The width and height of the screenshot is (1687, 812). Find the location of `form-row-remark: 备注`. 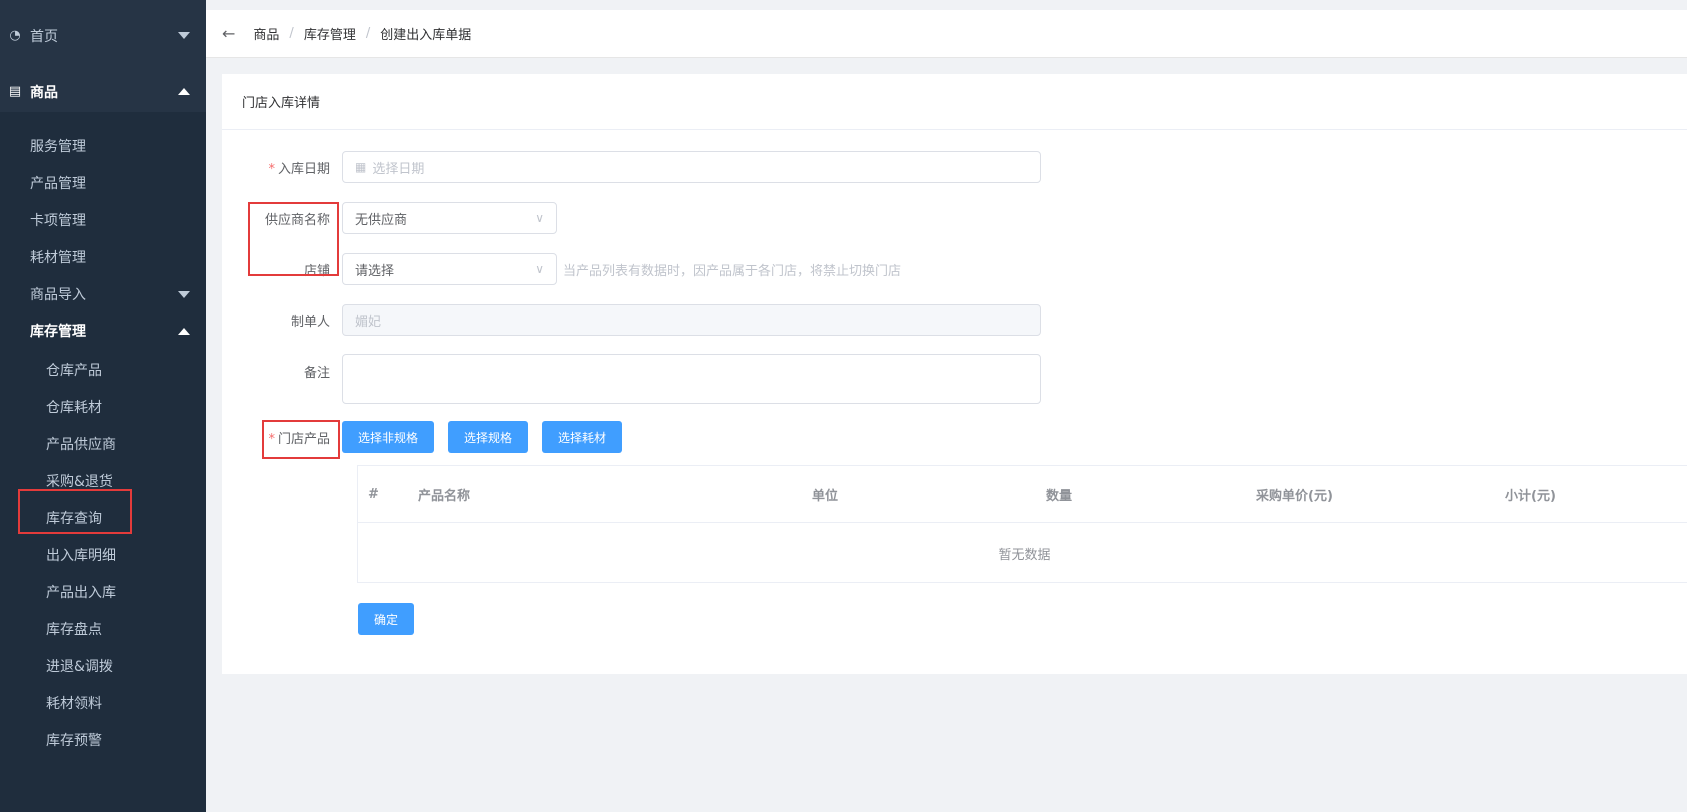

form-row-remark: 备注 is located at coordinates (631, 379).